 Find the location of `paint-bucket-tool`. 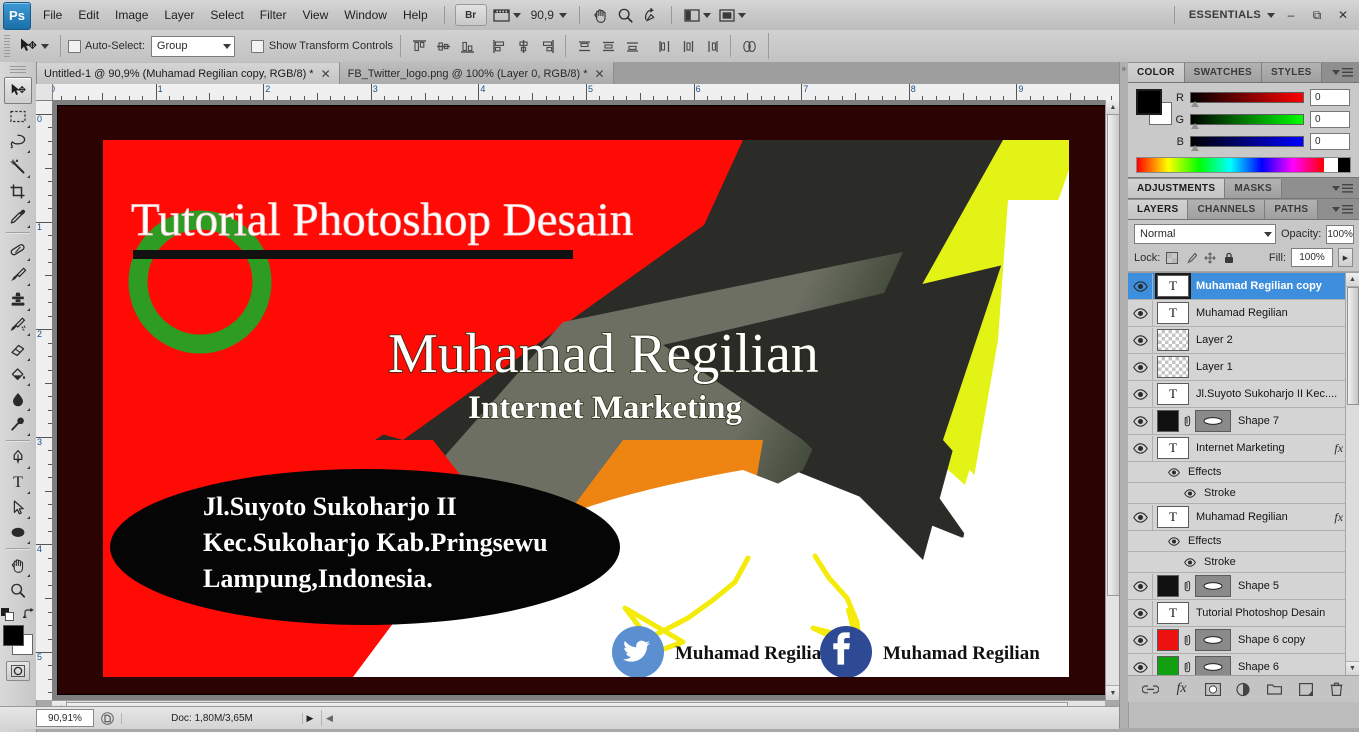

paint-bucket-tool is located at coordinates (18, 374).